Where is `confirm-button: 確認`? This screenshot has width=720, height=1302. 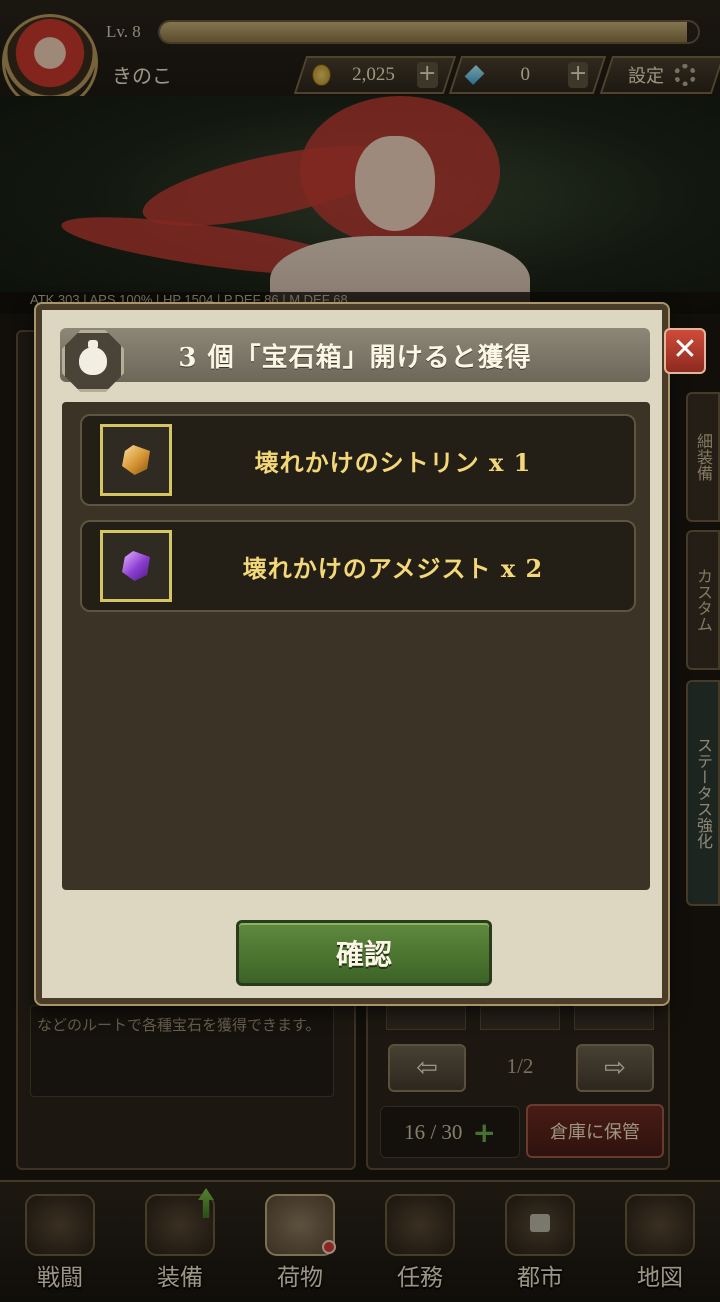
confirm-button: 確認 is located at coordinates (364, 953).